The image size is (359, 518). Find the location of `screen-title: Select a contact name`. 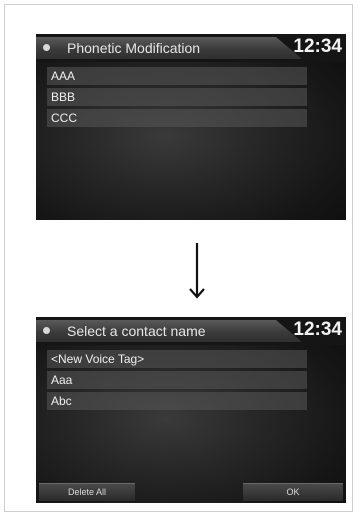

screen-title: Select a contact name is located at coordinates (136, 331).